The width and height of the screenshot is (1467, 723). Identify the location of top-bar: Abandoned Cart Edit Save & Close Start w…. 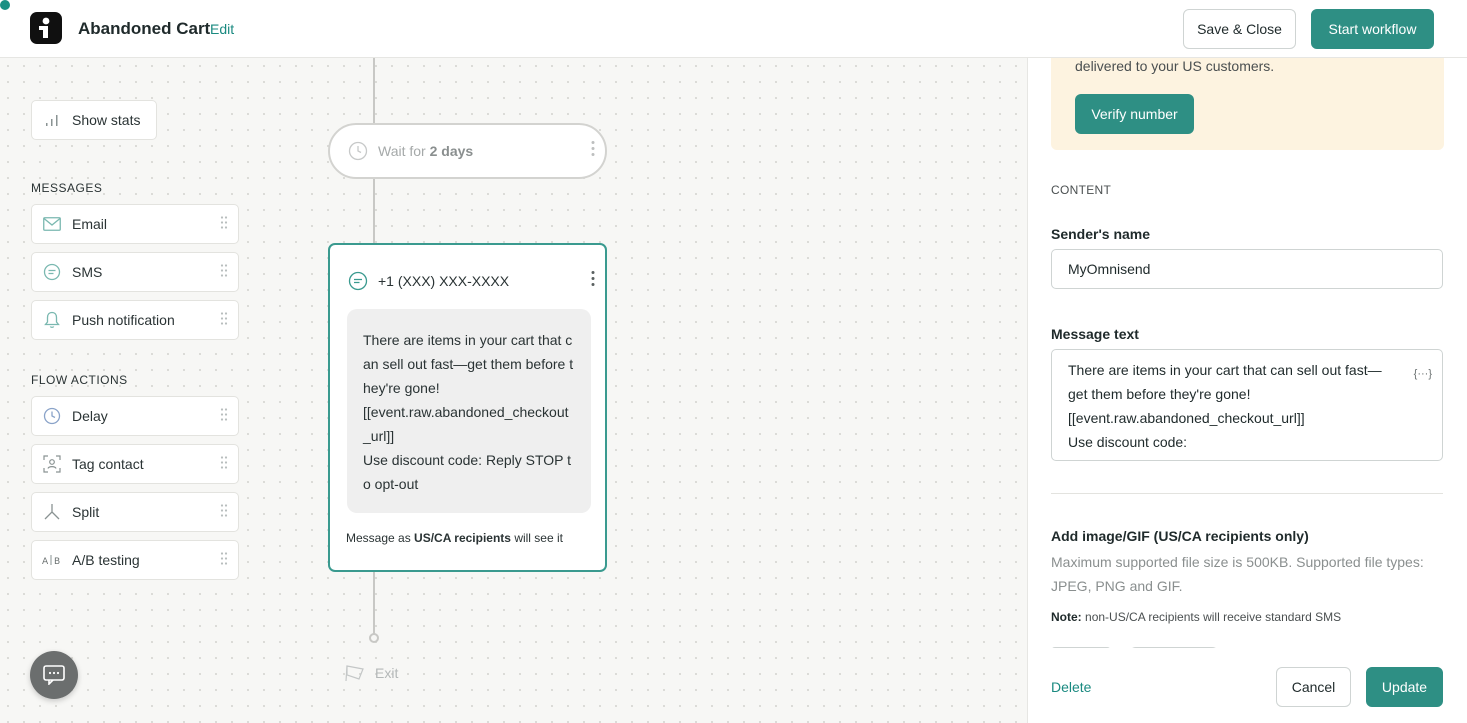
(733, 29).